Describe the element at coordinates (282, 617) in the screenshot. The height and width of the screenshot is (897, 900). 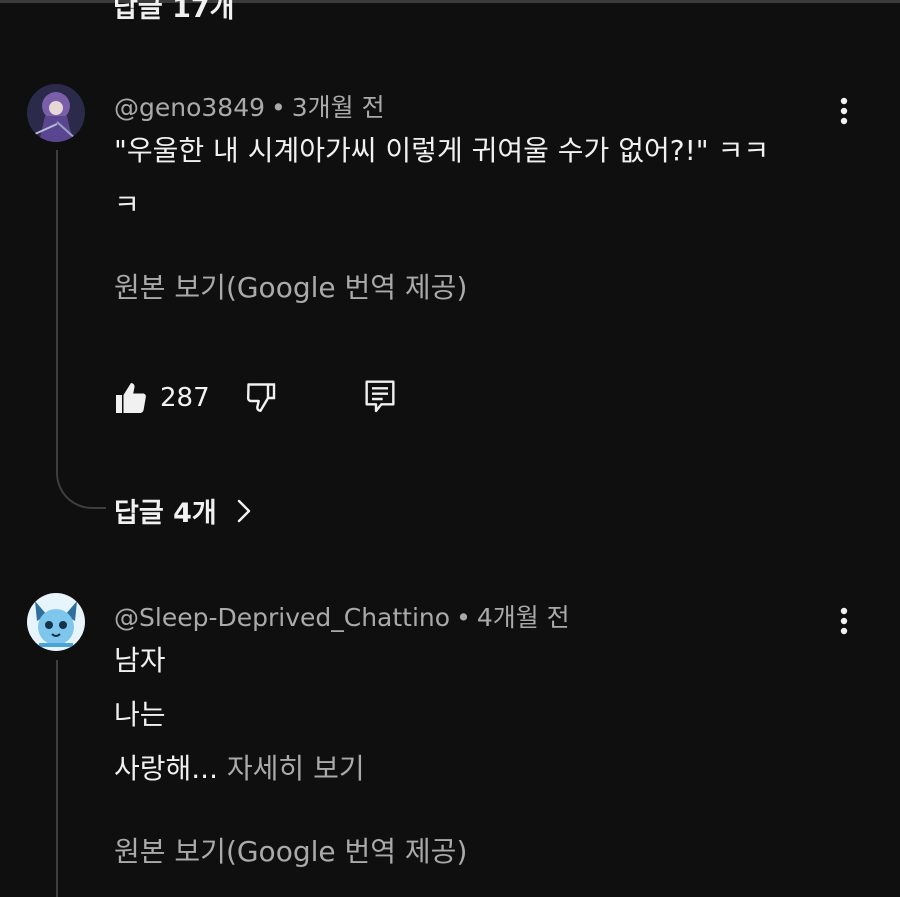
I see `author-name: @Sleep-Deprived_Chattino` at that location.